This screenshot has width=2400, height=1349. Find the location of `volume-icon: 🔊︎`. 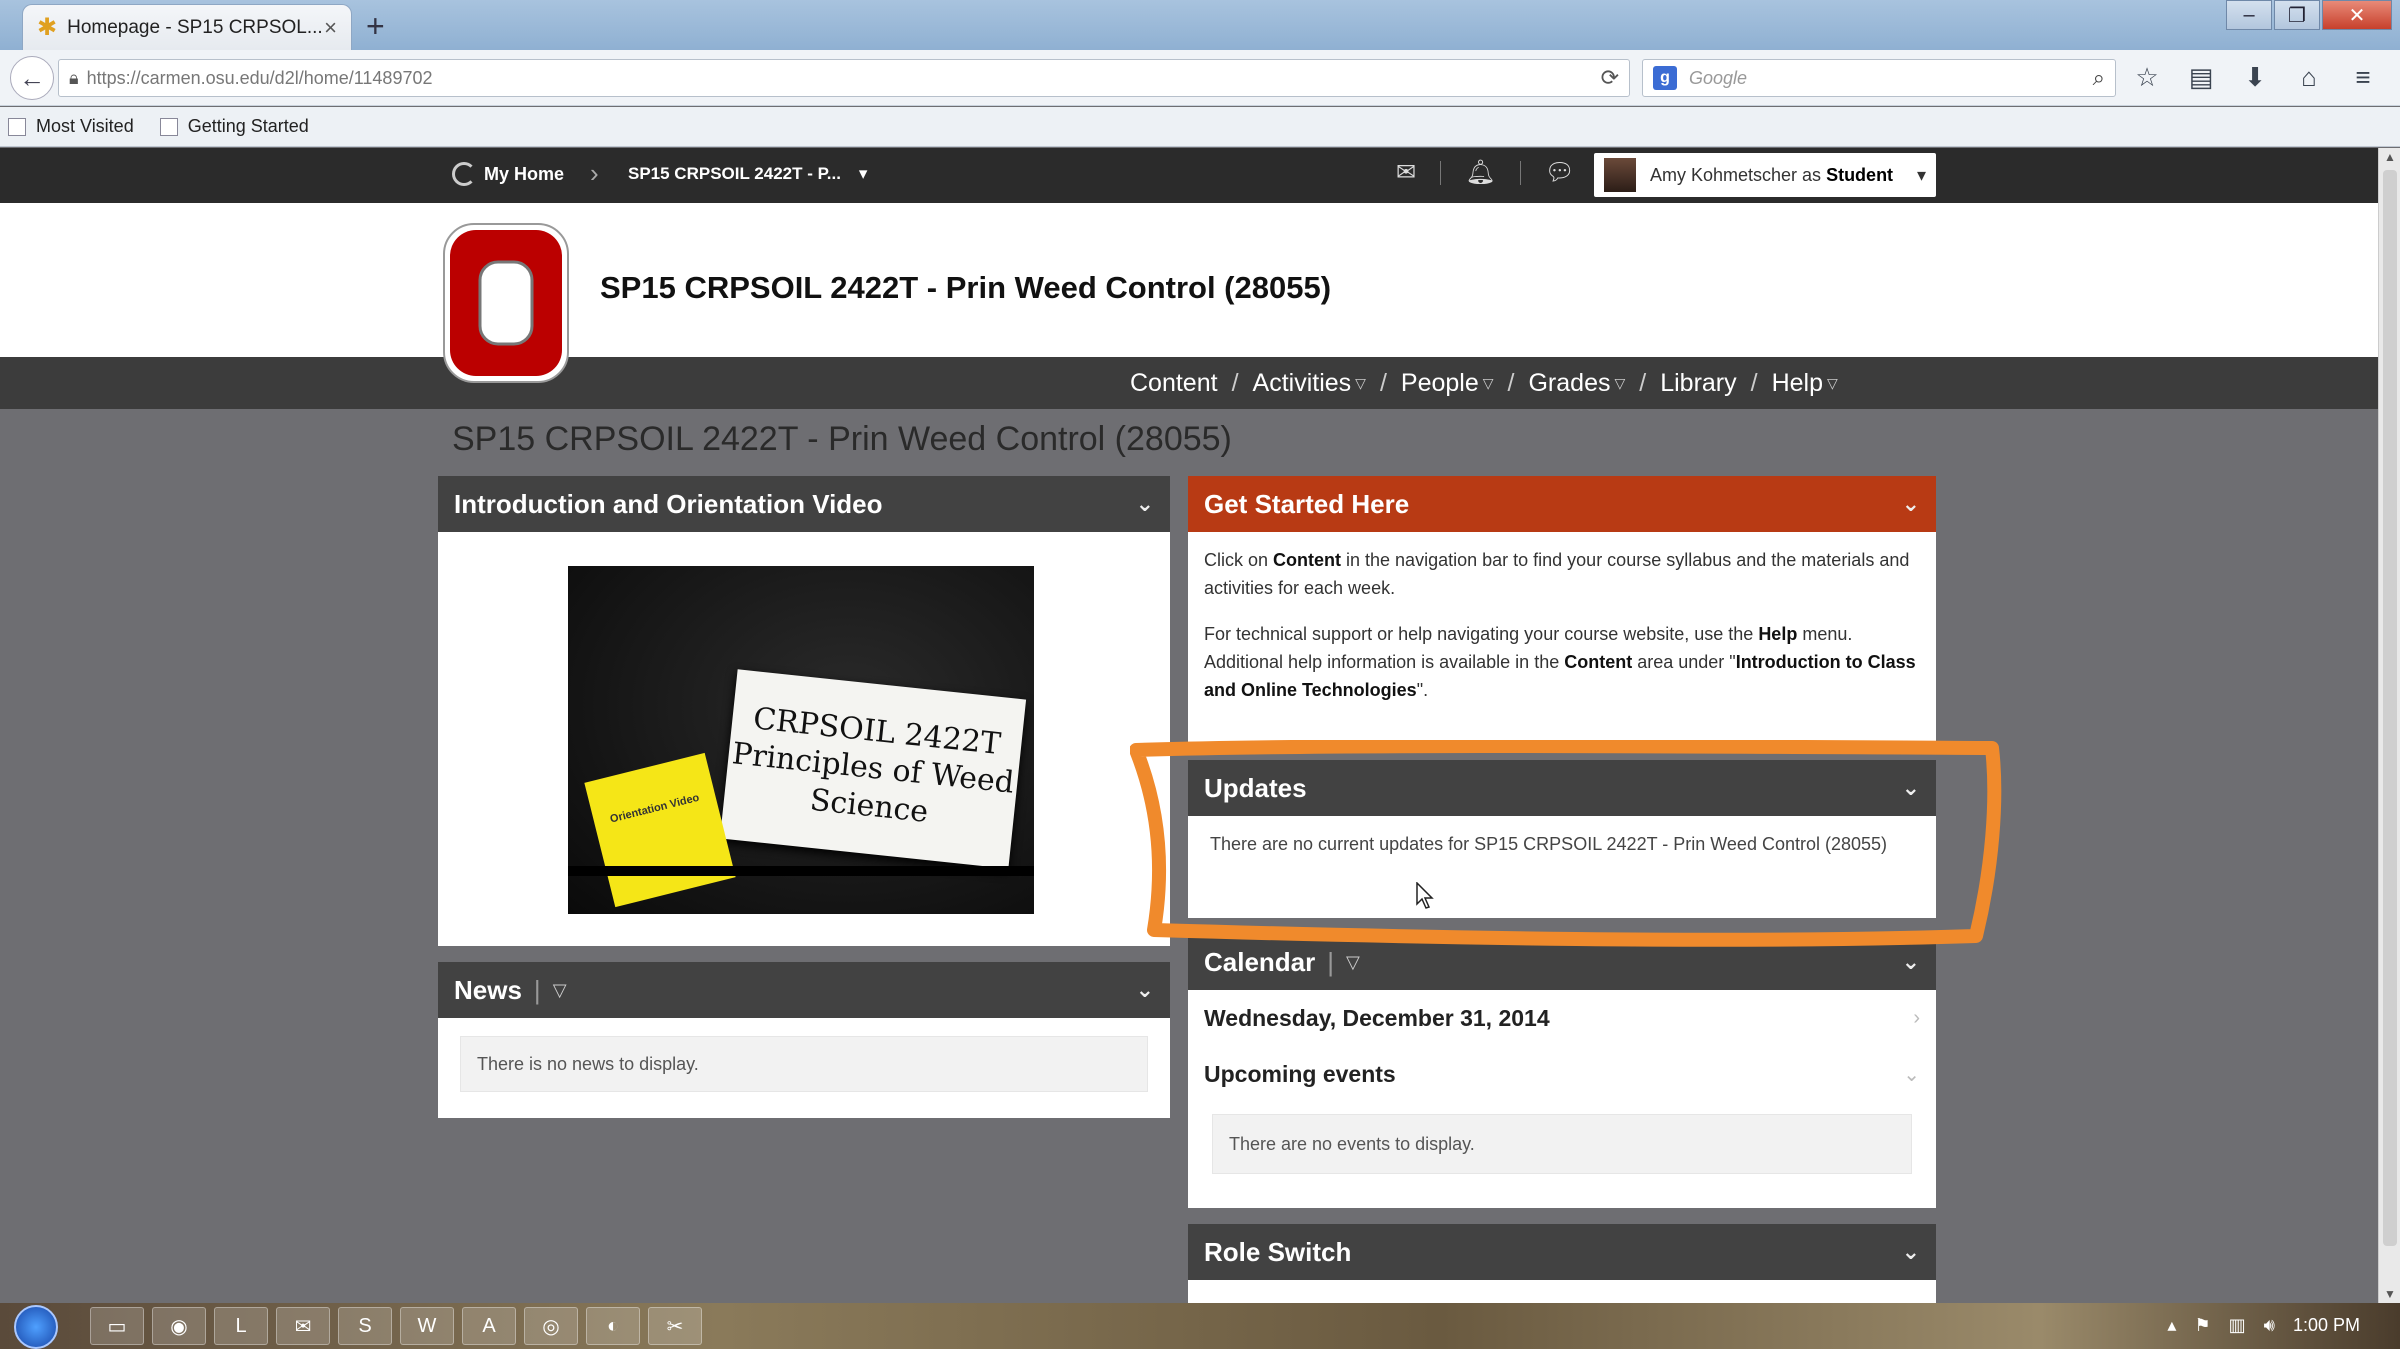

volume-icon: 🔊︎ is located at coordinates (2269, 1325).